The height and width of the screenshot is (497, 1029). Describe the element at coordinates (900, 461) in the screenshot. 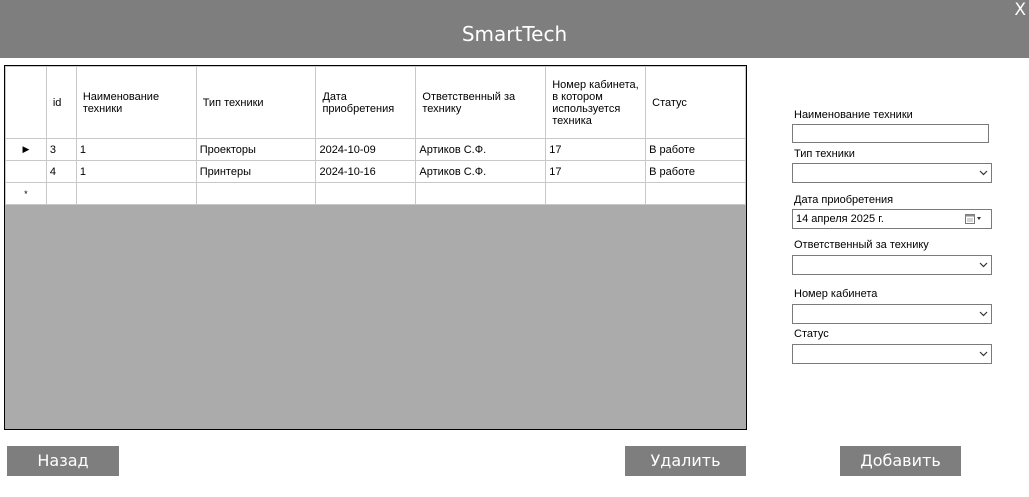

I see `add-button: Добавить` at that location.